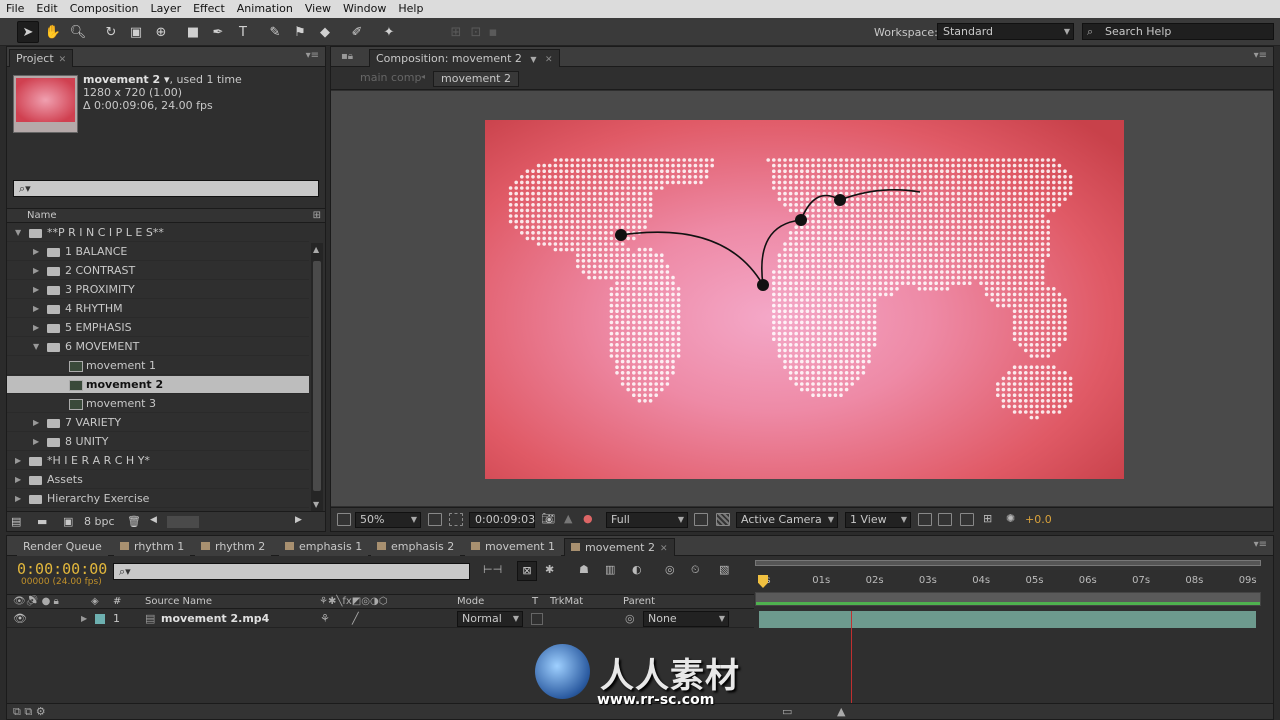  Describe the element at coordinates (158, 499) in the screenshot. I see `folder-row: ▶ Hierarchy Exercise` at that location.